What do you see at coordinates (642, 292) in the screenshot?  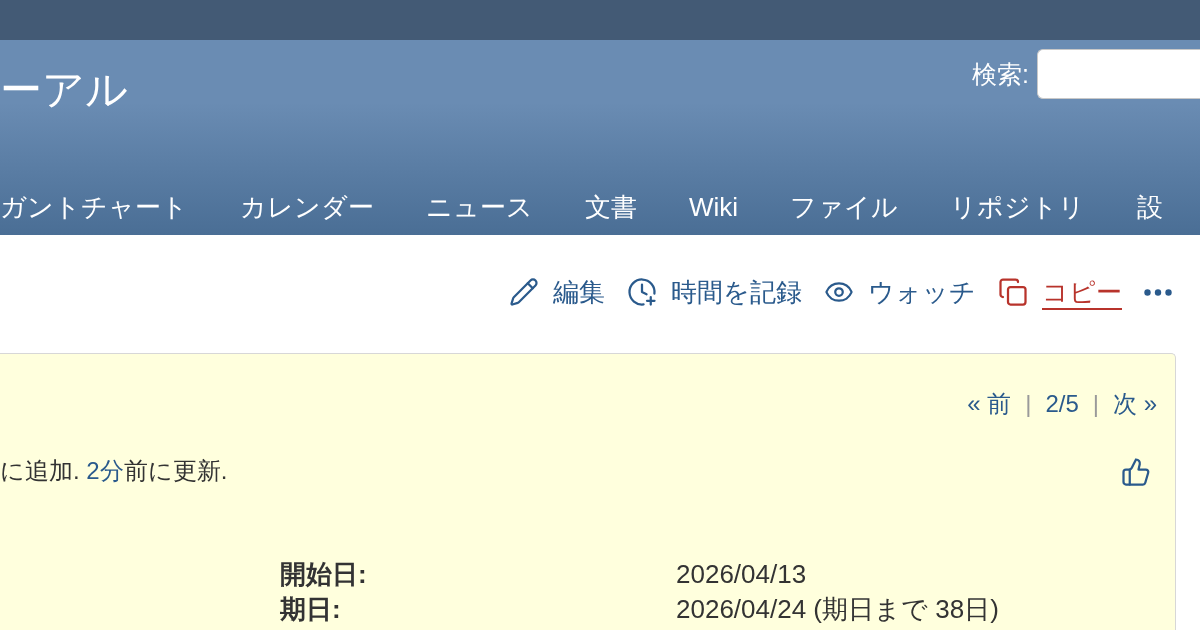 I see `clock-plus-icon` at bounding box center [642, 292].